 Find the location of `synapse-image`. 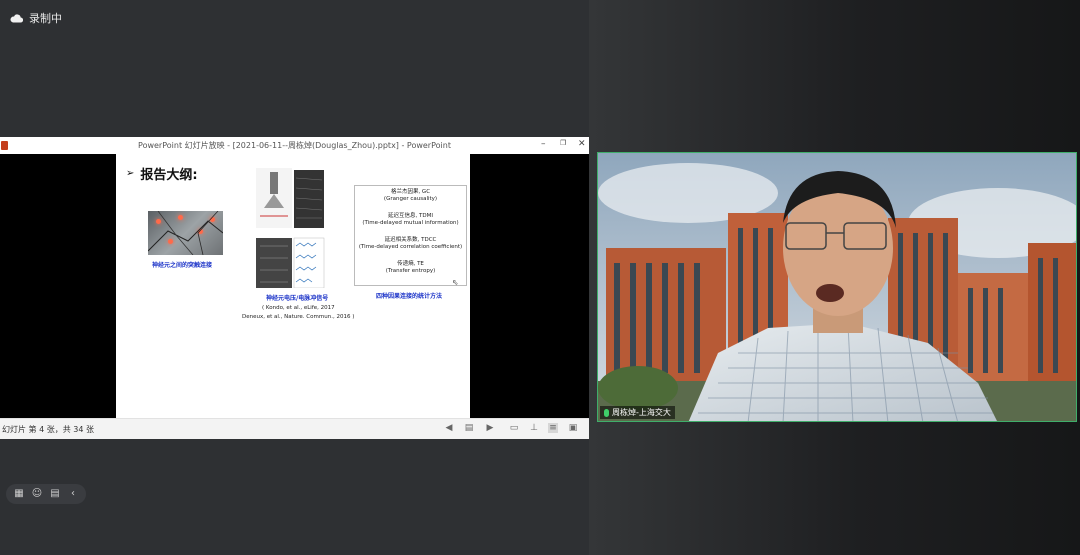

synapse-image is located at coordinates (185, 233).